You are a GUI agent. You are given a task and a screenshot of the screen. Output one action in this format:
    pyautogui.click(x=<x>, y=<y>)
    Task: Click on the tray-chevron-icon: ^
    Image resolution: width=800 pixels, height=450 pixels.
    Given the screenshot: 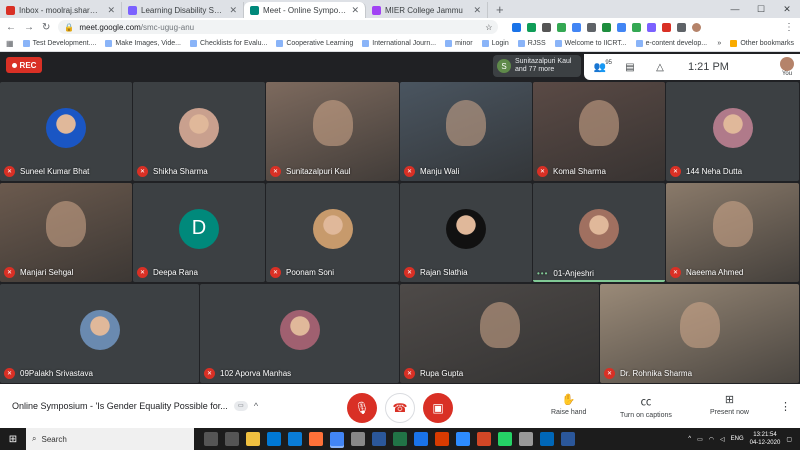 What is the action you would take?
    pyautogui.click(x=689, y=439)
    